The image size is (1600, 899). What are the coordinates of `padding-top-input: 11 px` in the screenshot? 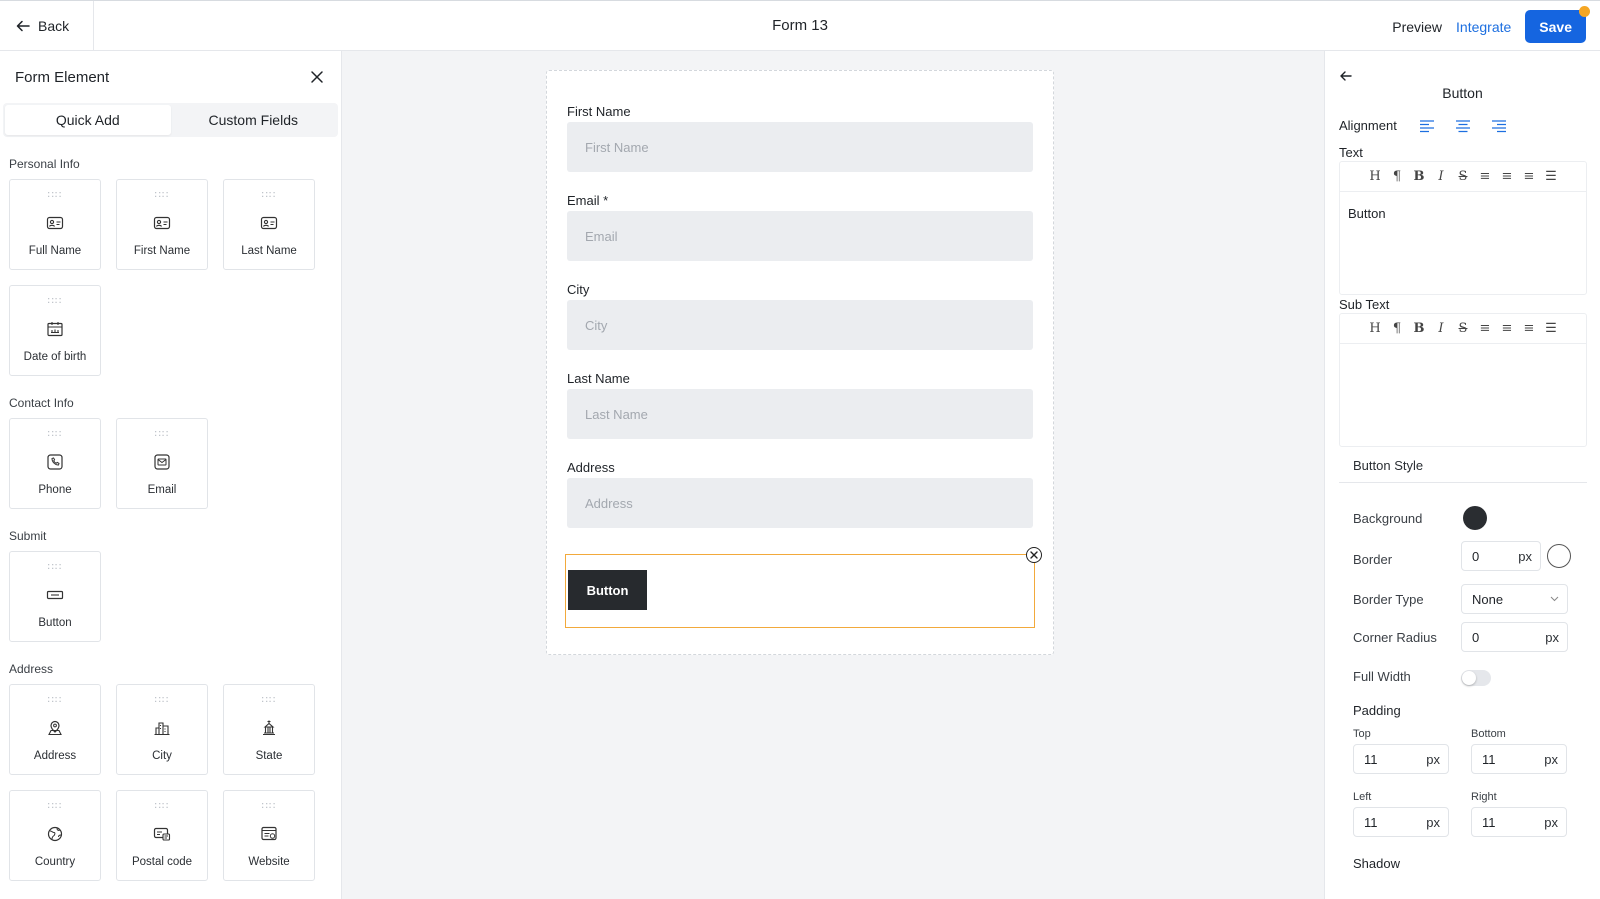 It's located at (1401, 759).